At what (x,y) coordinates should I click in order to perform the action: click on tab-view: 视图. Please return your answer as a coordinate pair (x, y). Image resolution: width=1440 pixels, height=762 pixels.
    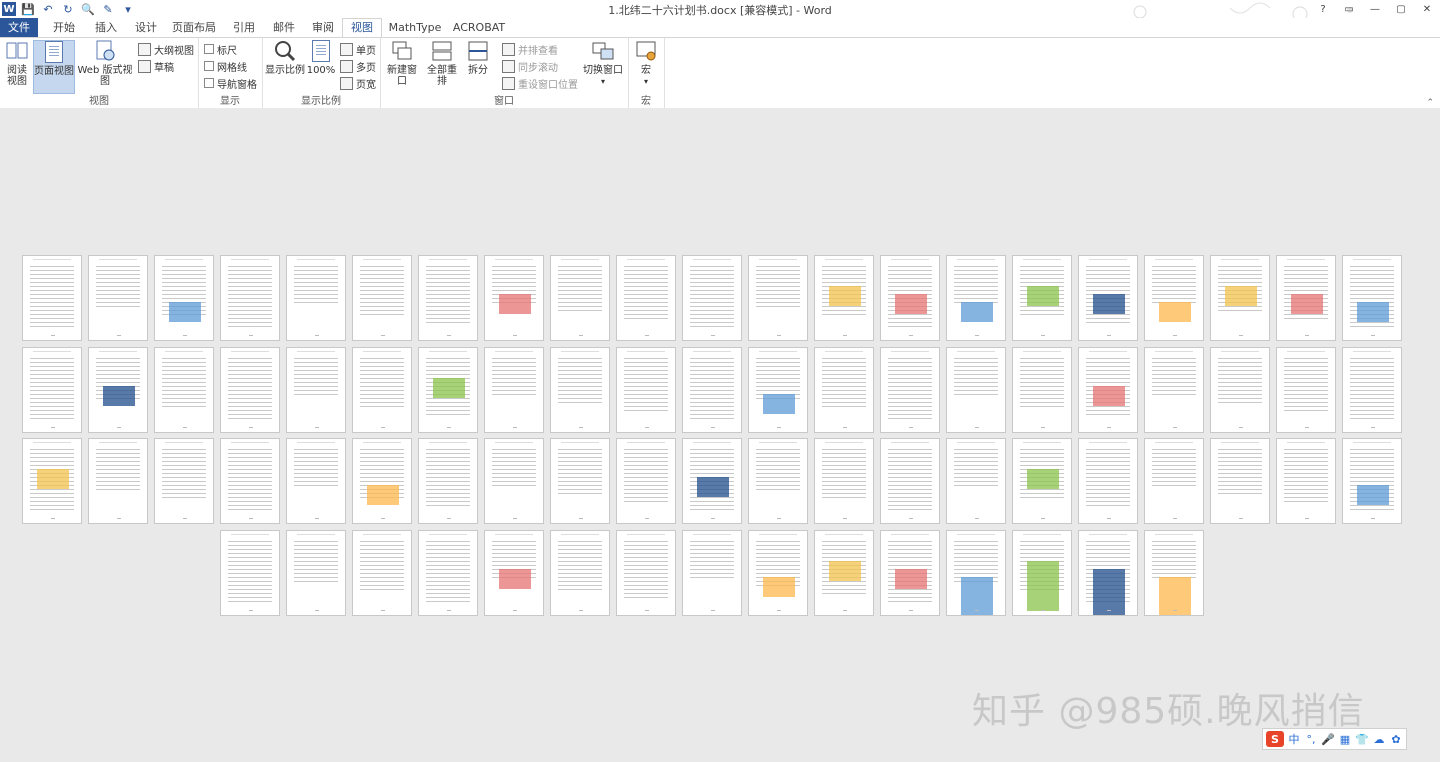
    Looking at the image, I should click on (362, 28).